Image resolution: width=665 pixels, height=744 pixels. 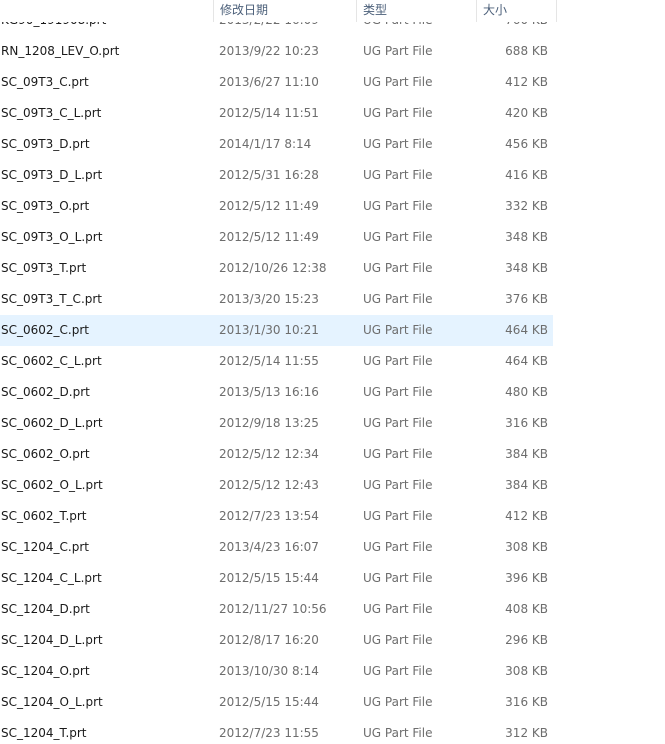 I want to click on file-name: SC_09T3_T.prt, so click(x=44, y=268).